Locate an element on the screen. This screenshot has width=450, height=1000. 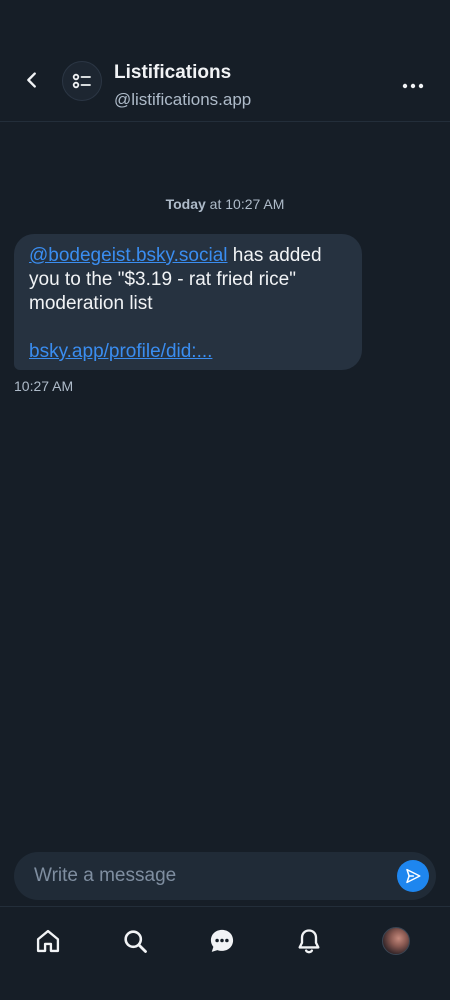
conversation-header: Listifications @listifications.app is located at coordinates (225, 61).